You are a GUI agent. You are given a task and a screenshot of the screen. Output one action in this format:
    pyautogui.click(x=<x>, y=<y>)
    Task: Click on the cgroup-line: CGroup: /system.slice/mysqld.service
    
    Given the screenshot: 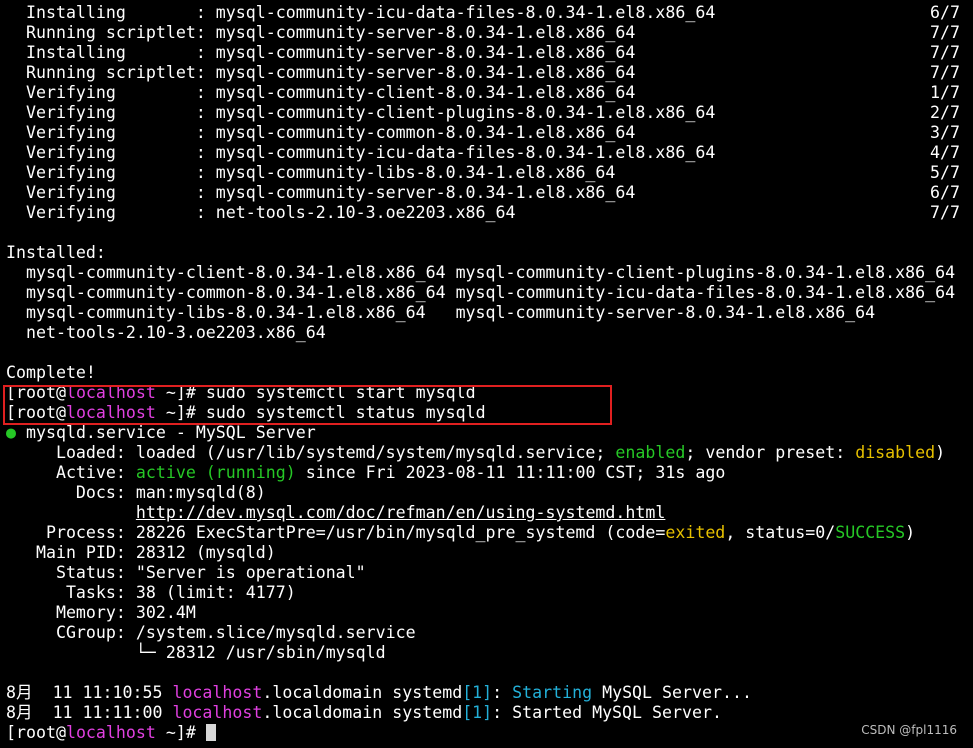 What is the action you would take?
    pyautogui.click(x=211, y=632)
    